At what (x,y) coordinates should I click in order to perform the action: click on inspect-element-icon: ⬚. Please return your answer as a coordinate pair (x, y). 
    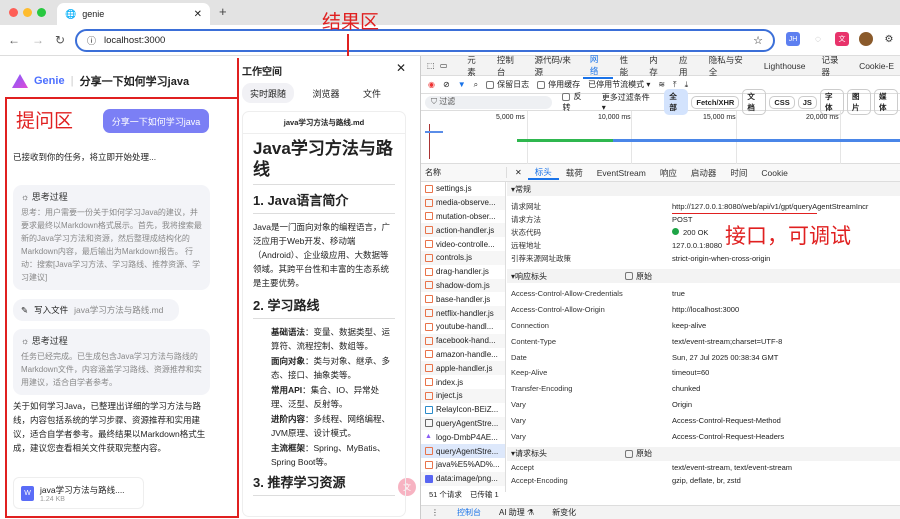
    Looking at the image, I should click on (433, 65).